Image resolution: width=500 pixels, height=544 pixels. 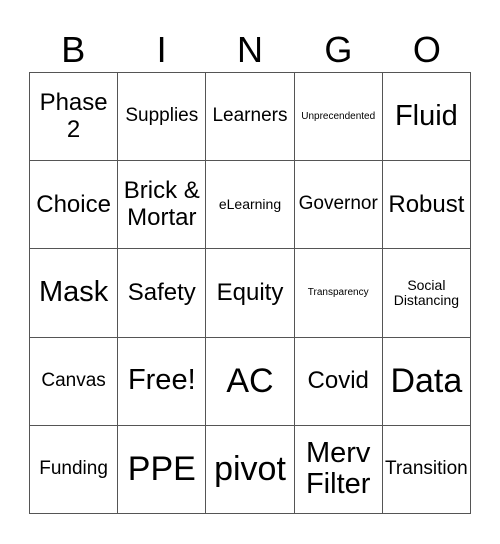 I want to click on bingo-cell: Transparency, so click(x=338, y=293).